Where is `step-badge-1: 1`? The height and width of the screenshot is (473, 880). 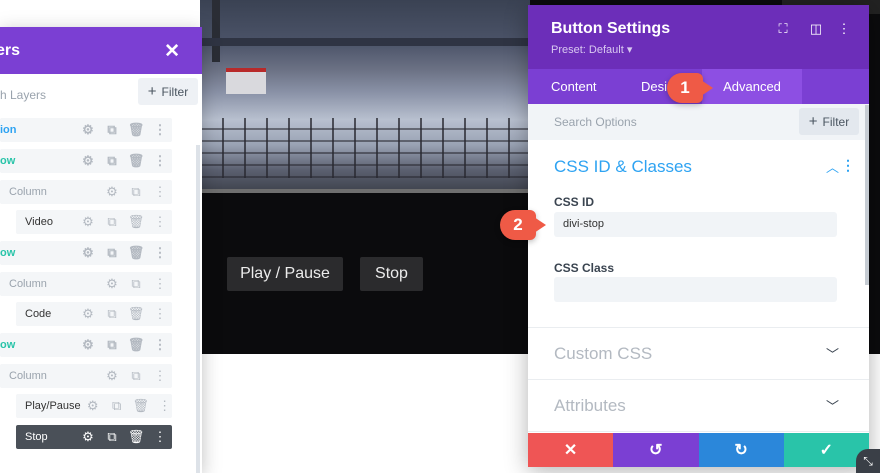 step-badge-1: 1 is located at coordinates (690, 88).